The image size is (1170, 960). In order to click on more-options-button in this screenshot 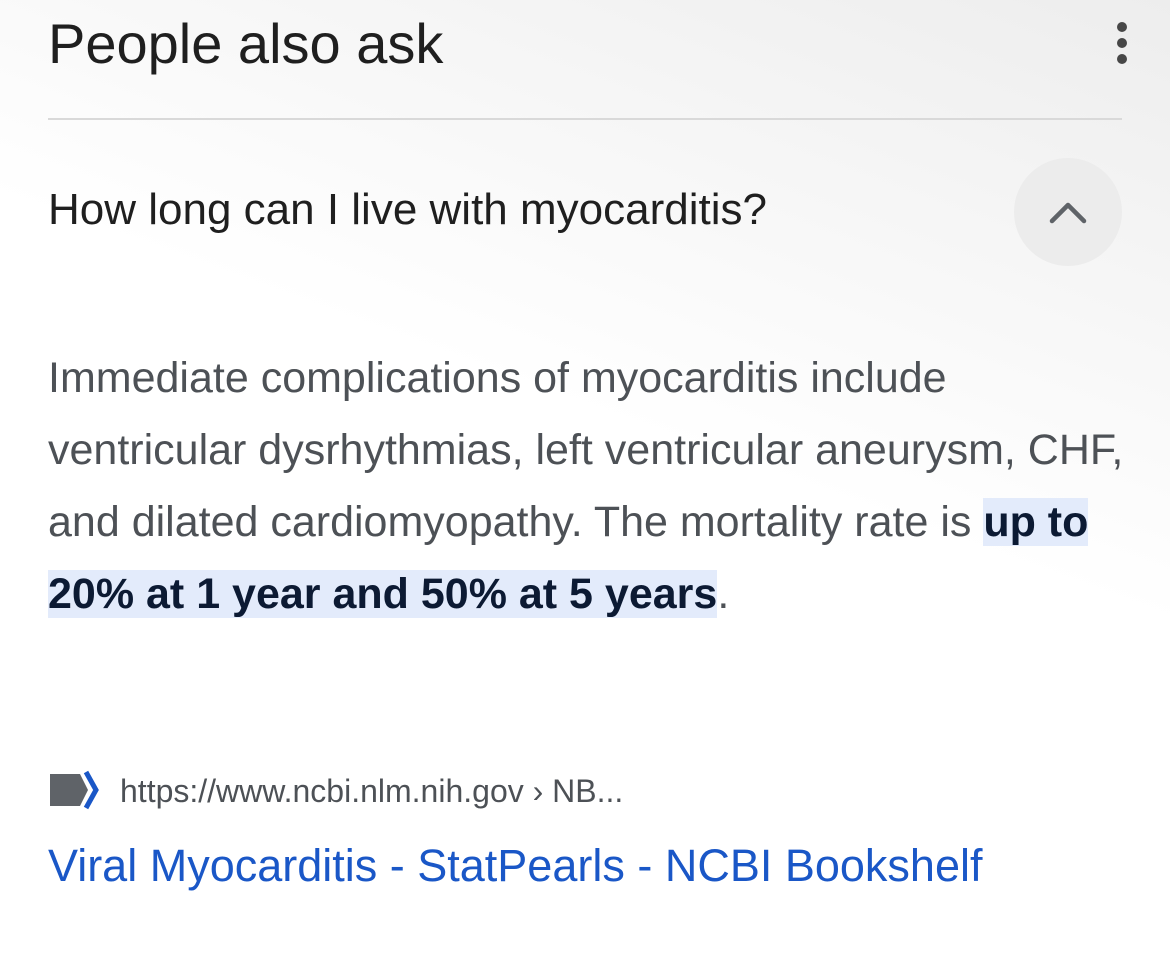, I will do `click(1122, 43)`.